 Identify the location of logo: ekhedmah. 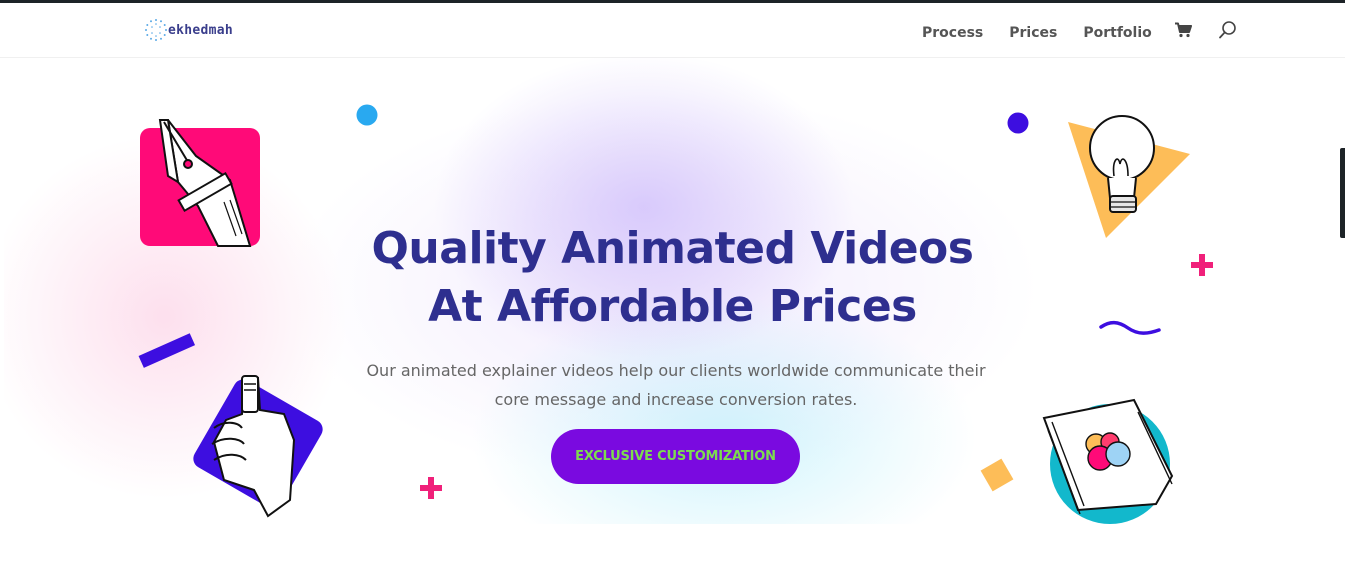
(188, 30).